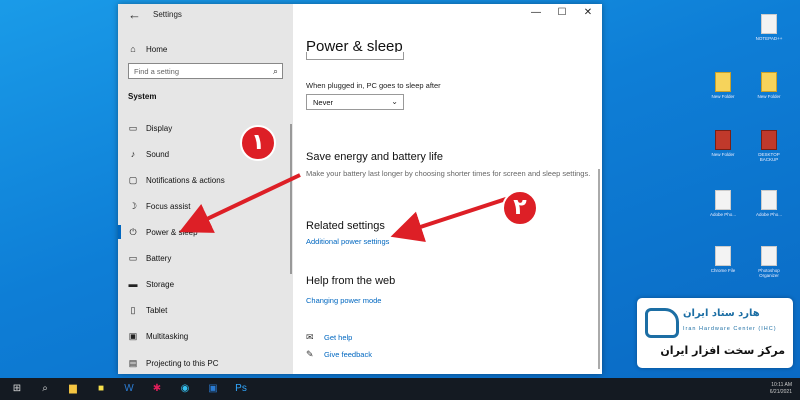 The width and height of the screenshot is (800, 400). What do you see at coordinates (310, 354) in the screenshot?
I see `feedback-icon: ✎` at bounding box center [310, 354].